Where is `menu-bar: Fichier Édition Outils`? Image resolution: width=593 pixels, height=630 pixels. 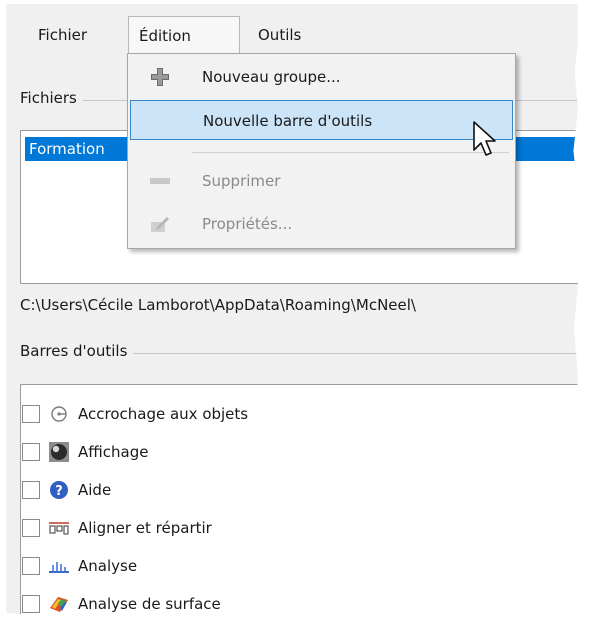 menu-bar: Fichier Édition Outils is located at coordinates (292, 36).